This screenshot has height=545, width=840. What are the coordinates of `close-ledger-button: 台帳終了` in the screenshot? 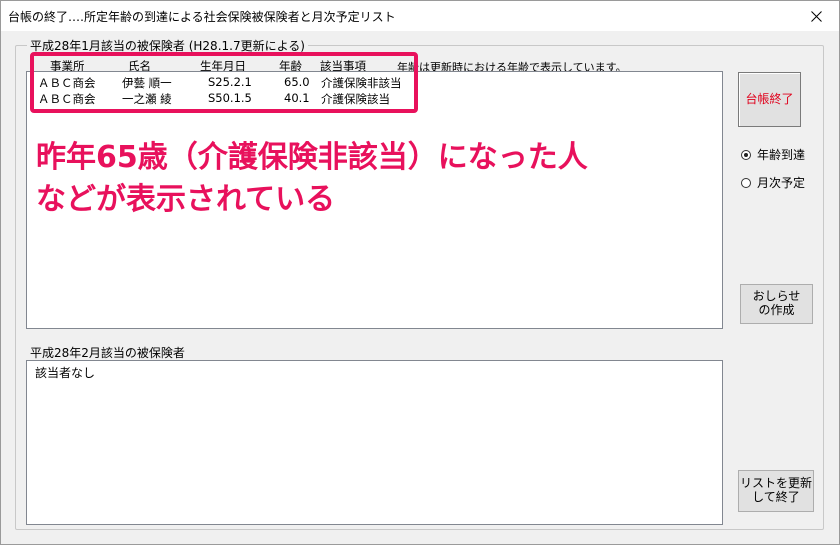 It's located at (769, 99).